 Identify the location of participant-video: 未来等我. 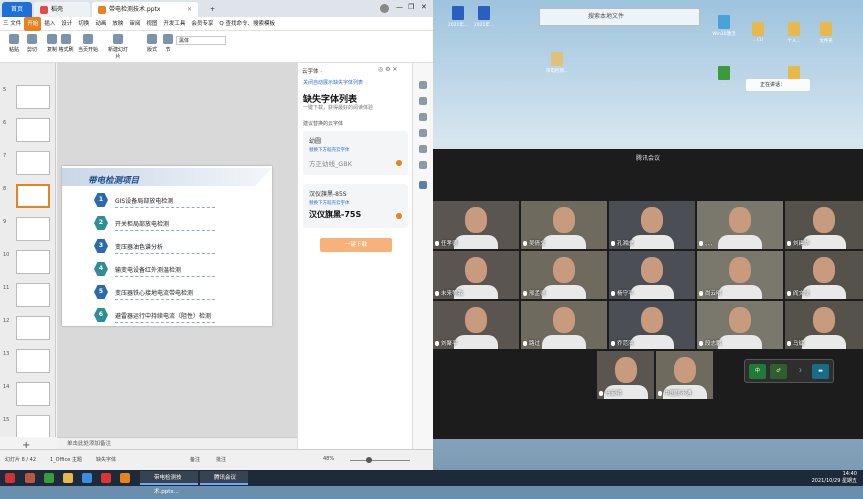
(476, 275).